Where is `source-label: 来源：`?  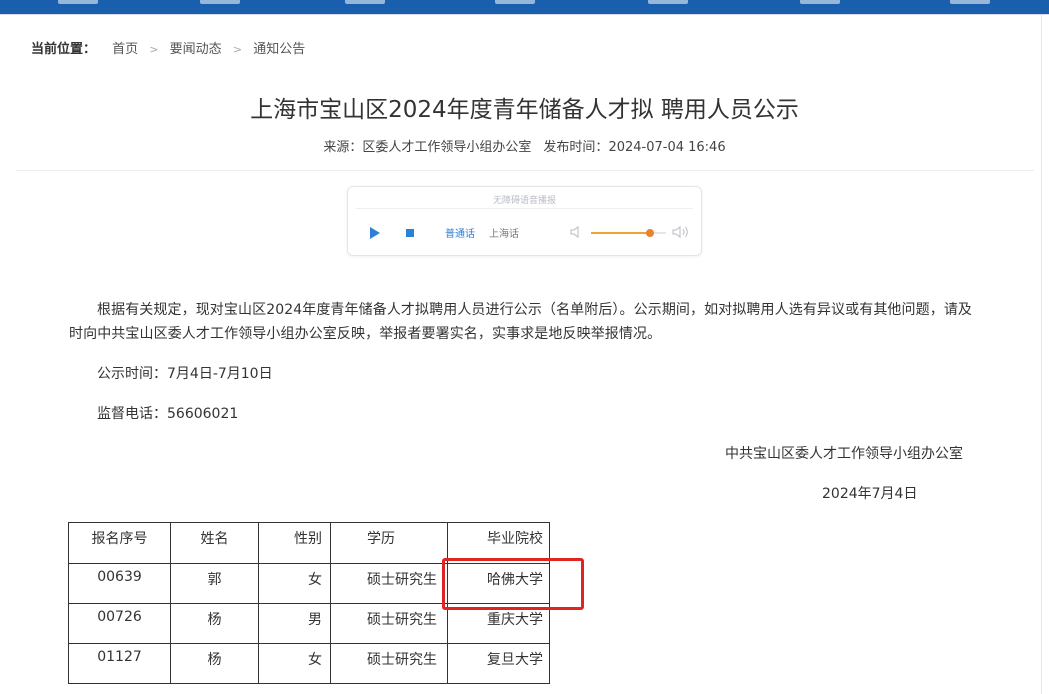
source-label: 来源： is located at coordinates (343, 147).